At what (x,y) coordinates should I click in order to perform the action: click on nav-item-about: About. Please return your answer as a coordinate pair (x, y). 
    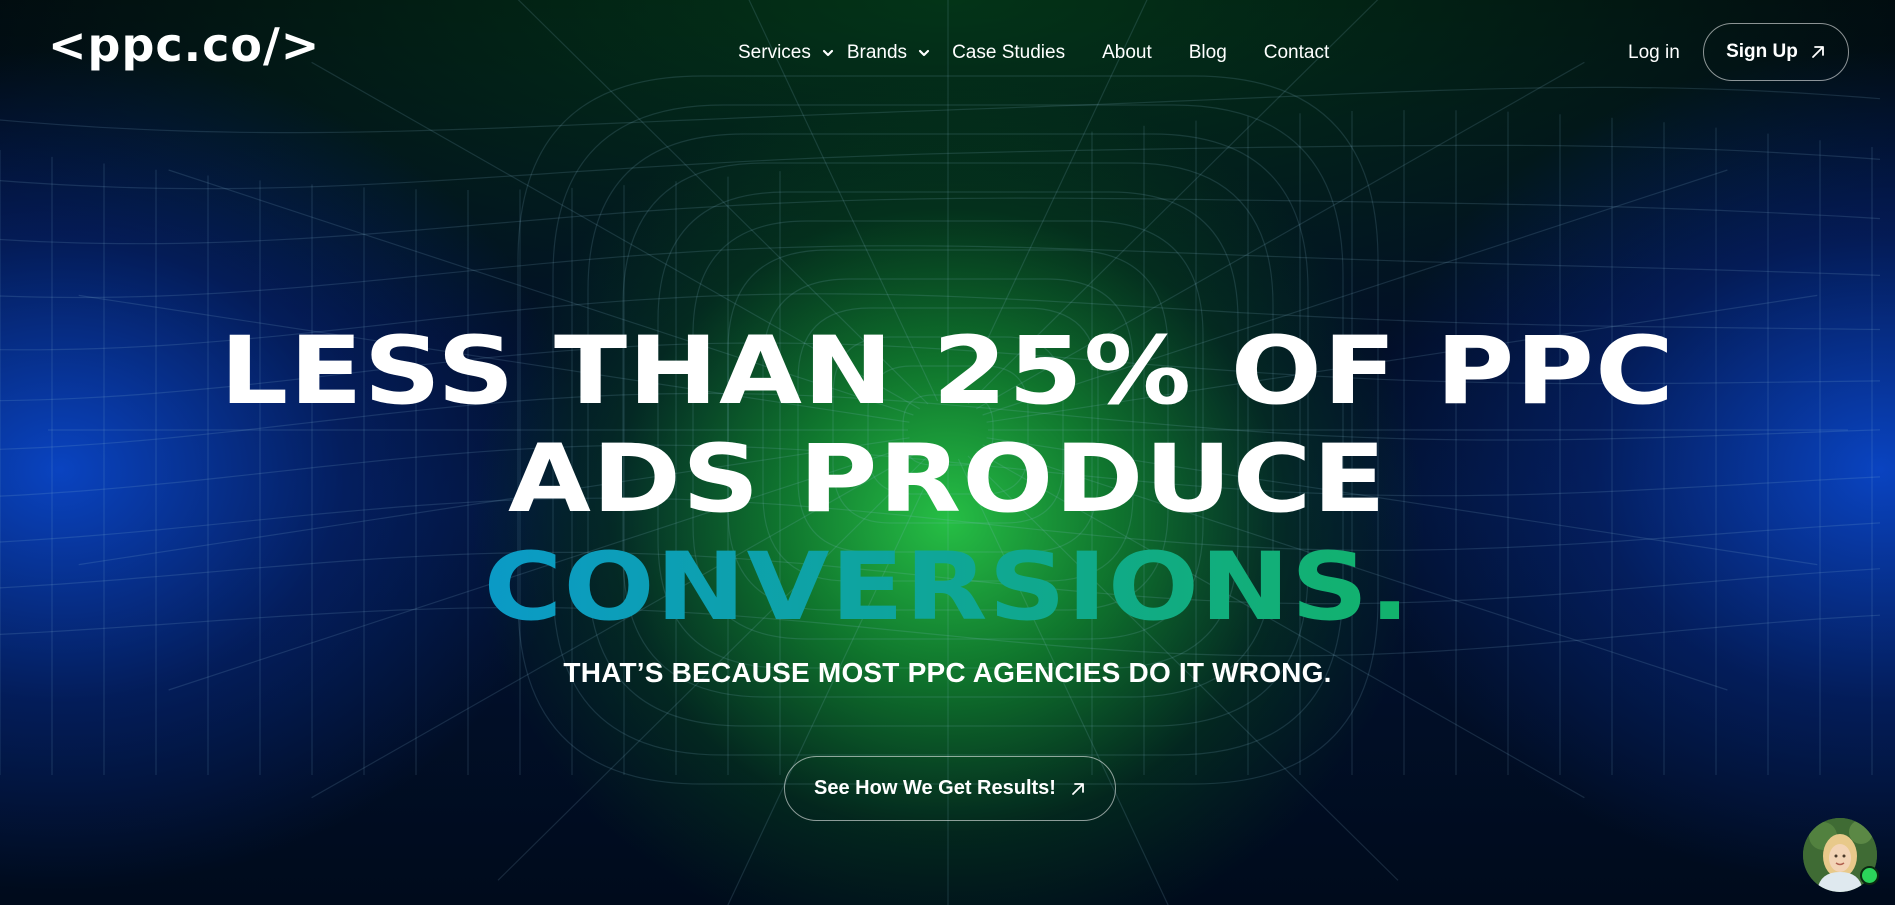
    Looking at the image, I should click on (1127, 53).